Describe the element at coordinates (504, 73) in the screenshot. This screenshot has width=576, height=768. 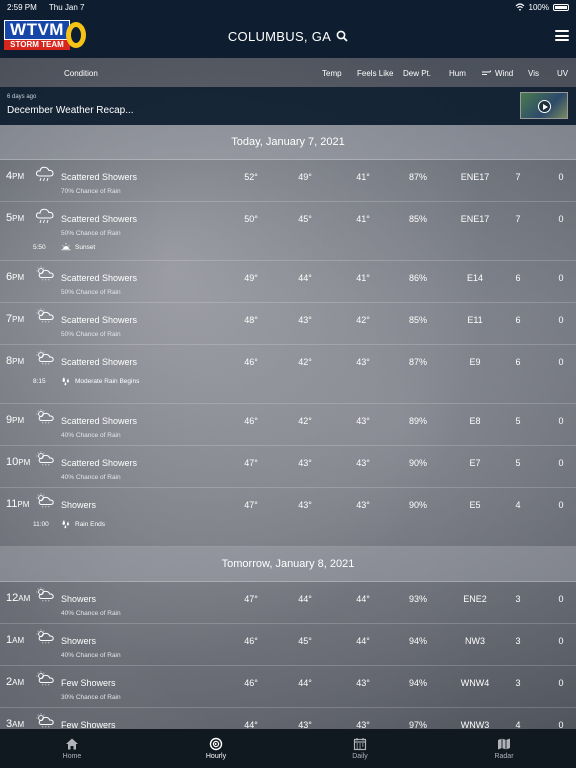
I see `col-wind: Wind` at that location.